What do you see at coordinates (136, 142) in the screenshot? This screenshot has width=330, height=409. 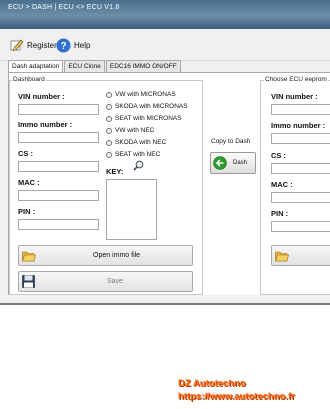 I see `radio-skoda-nec: SKODA with NEC` at bounding box center [136, 142].